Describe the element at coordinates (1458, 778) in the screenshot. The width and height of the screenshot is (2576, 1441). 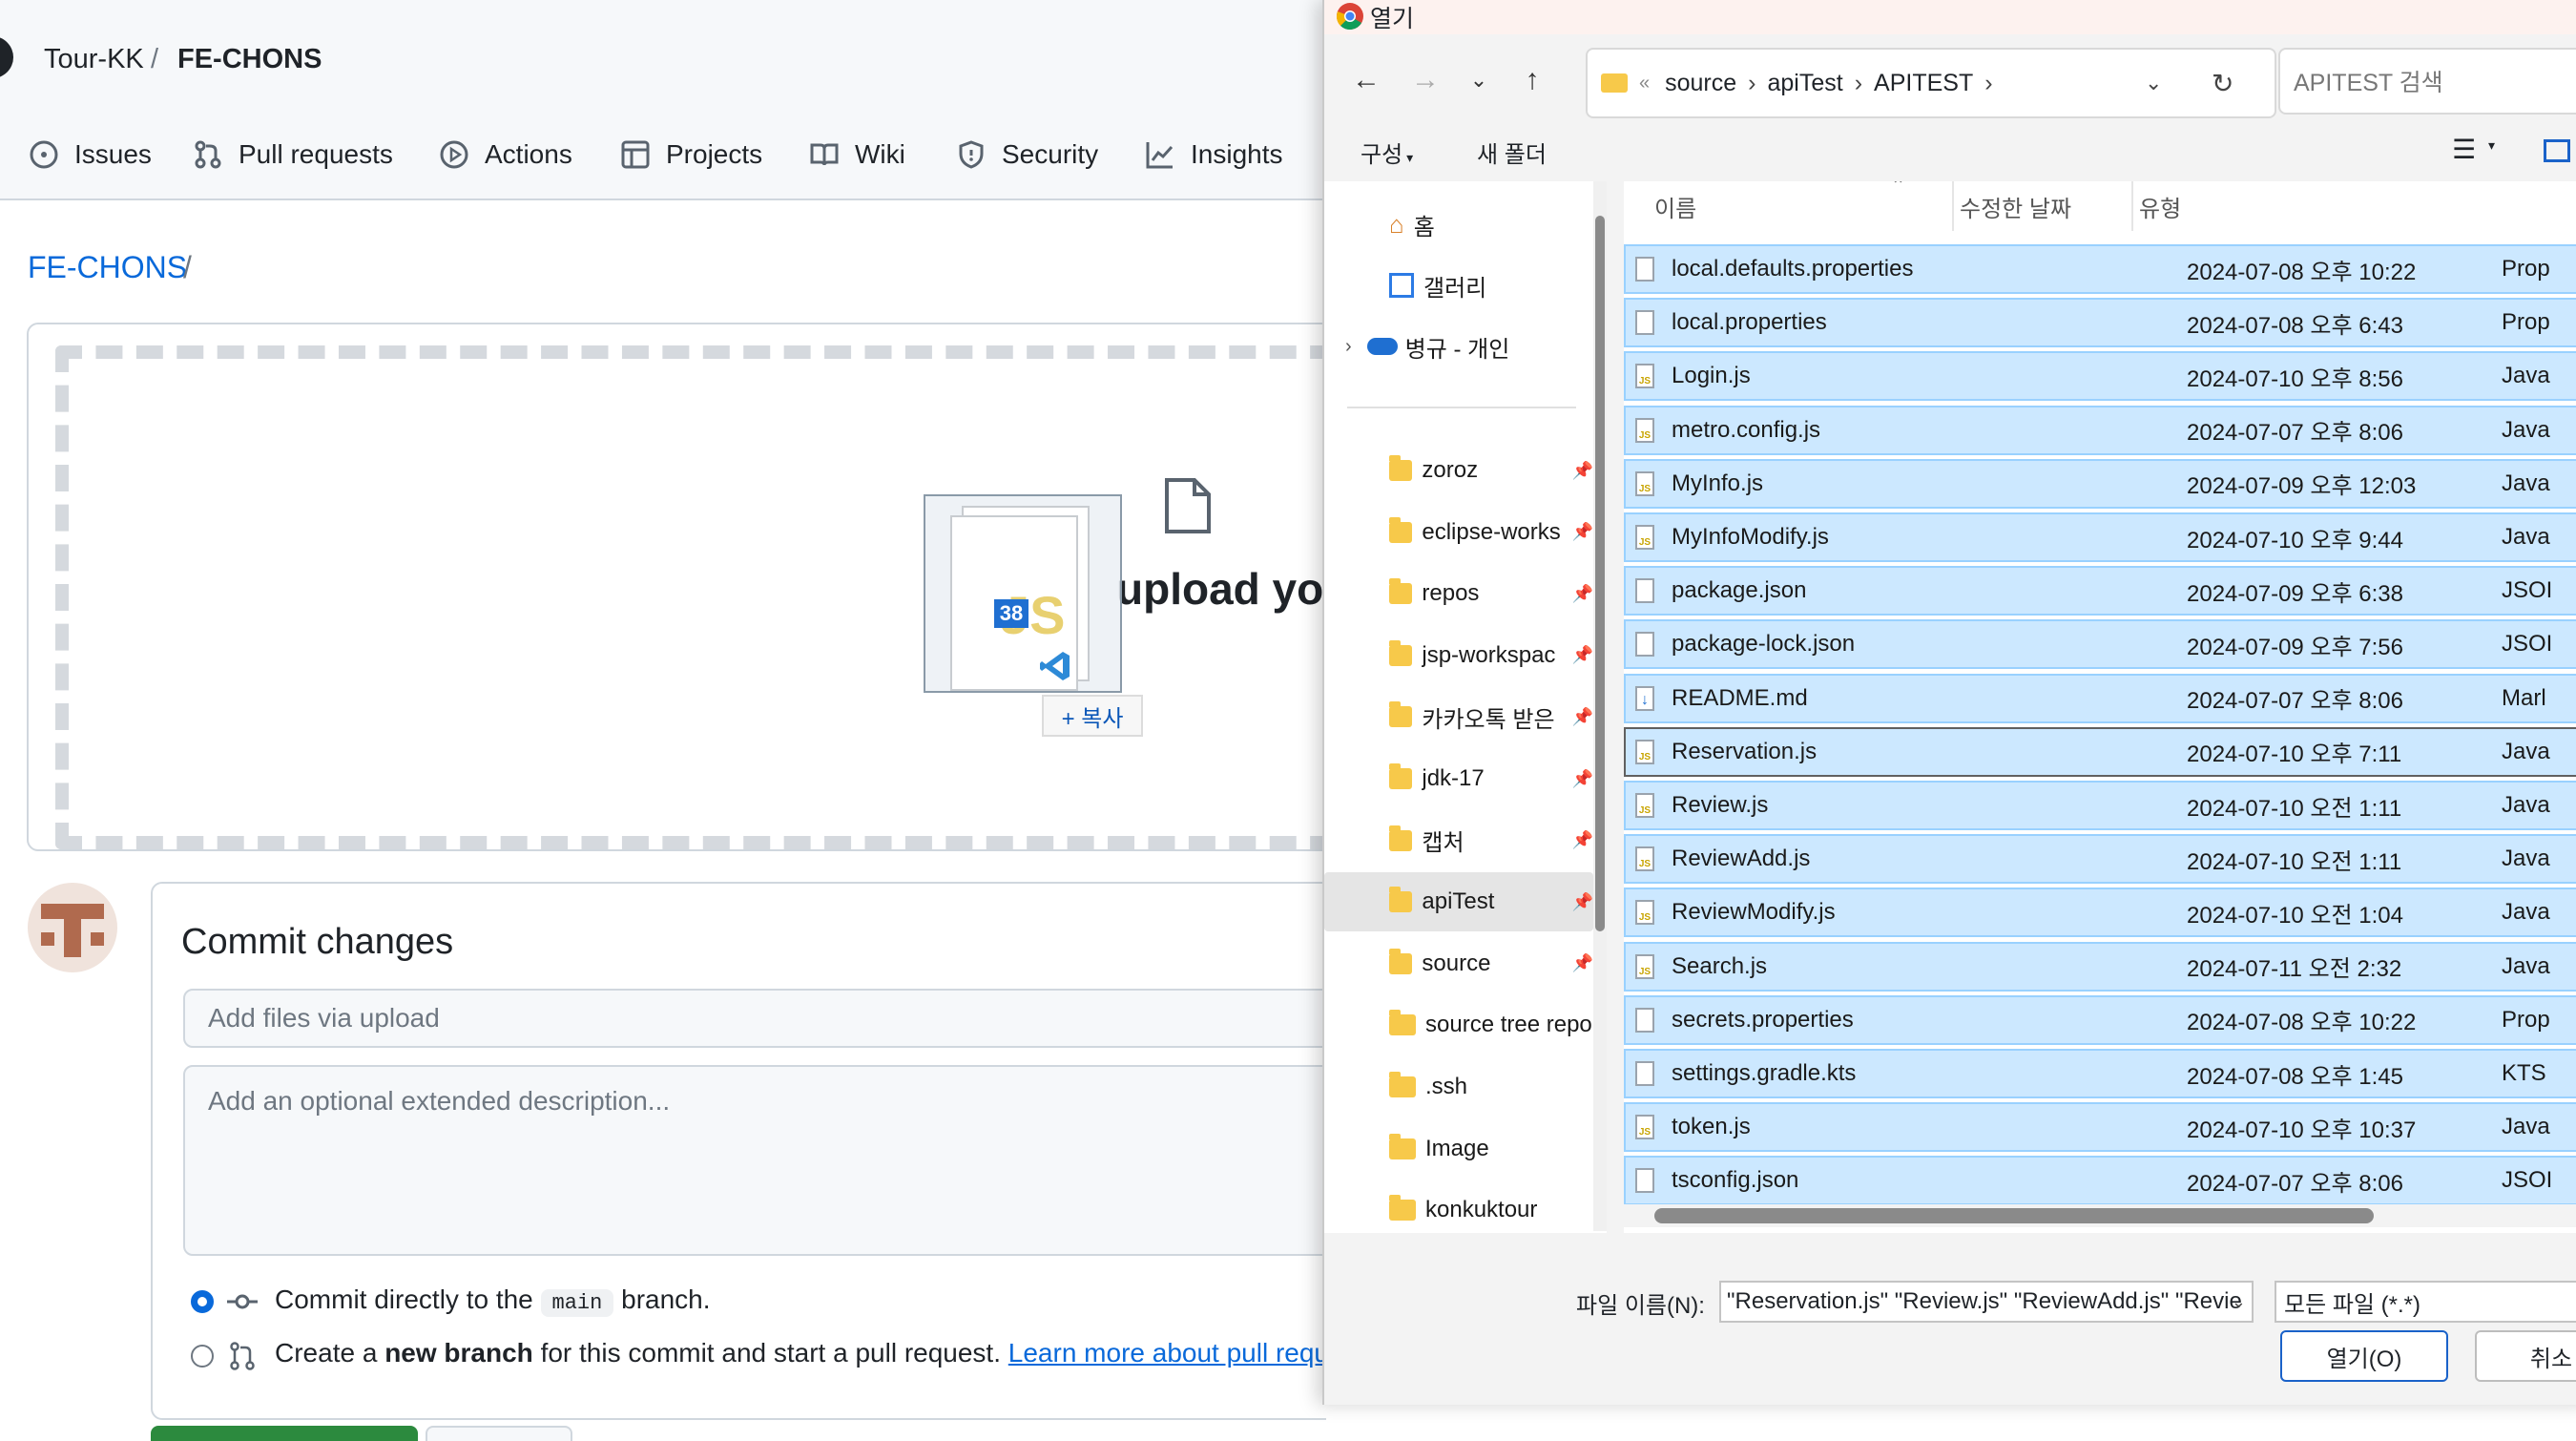
I see `sidebar-folder-item: jdk-17 📌` at that location.